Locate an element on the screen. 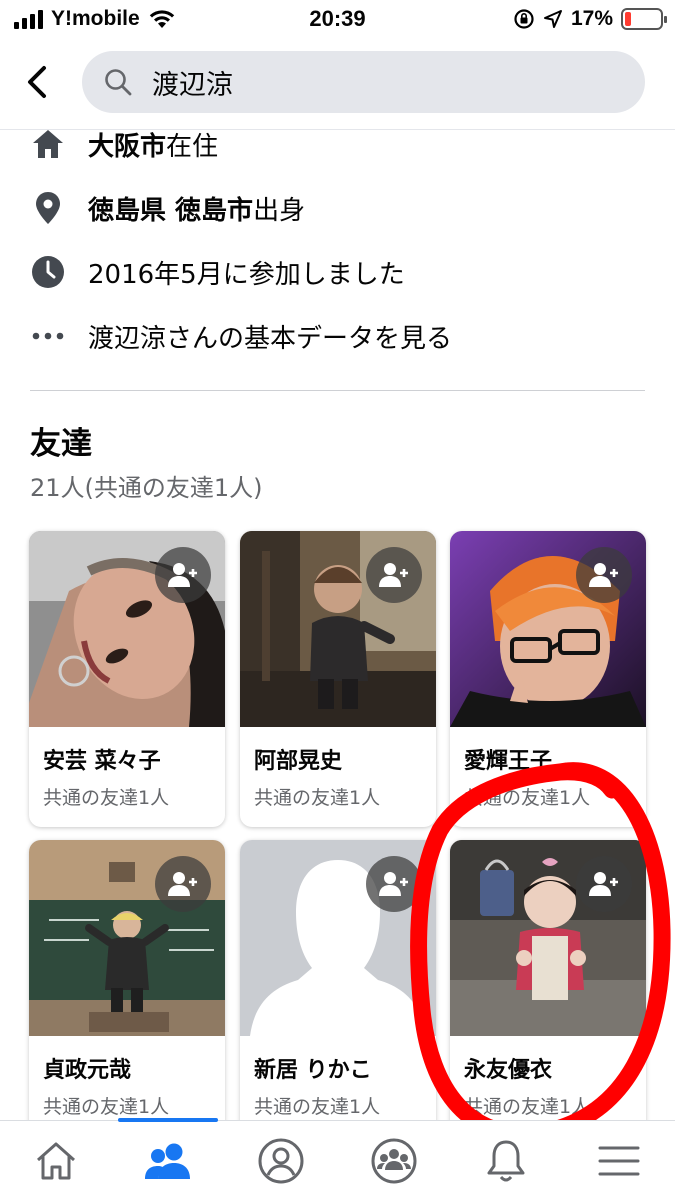  status-right: 17% is located at coordinates (590, 19).